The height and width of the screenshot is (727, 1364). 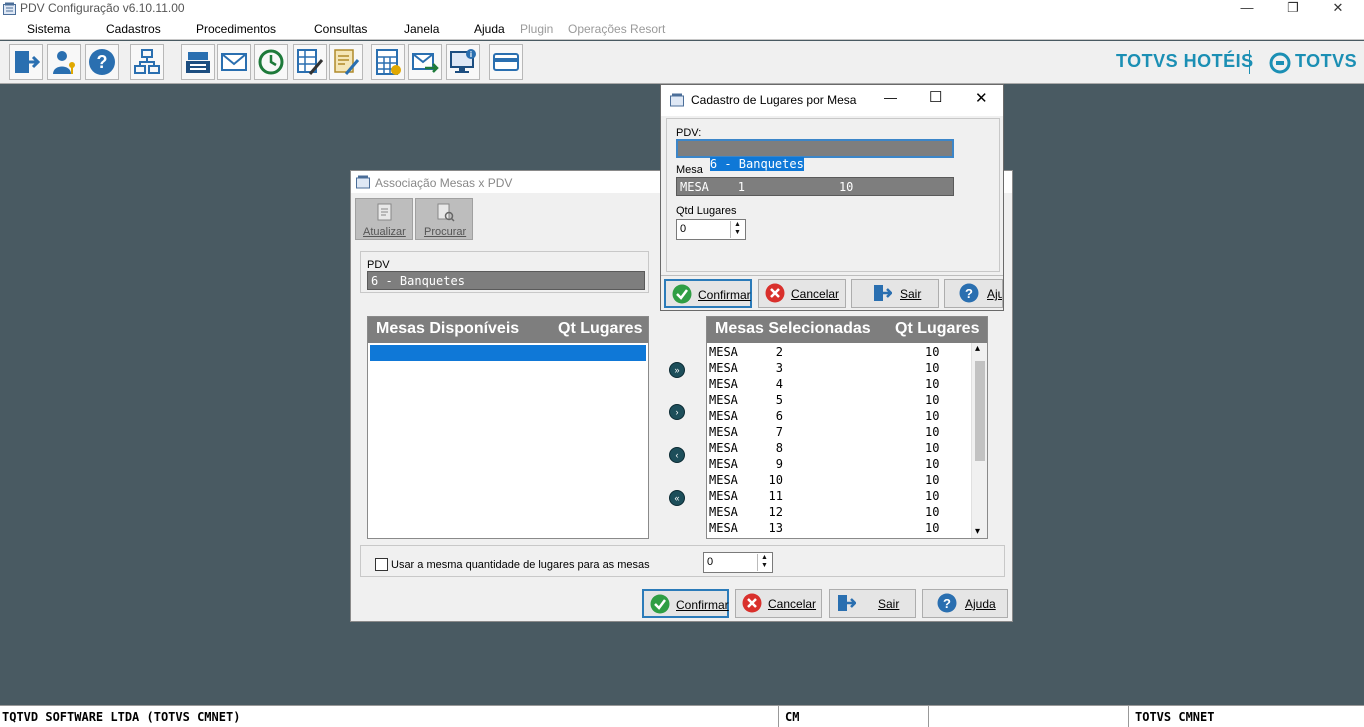 I want to click on grid-edit-toolbar-button, so click(x=310, y=62).